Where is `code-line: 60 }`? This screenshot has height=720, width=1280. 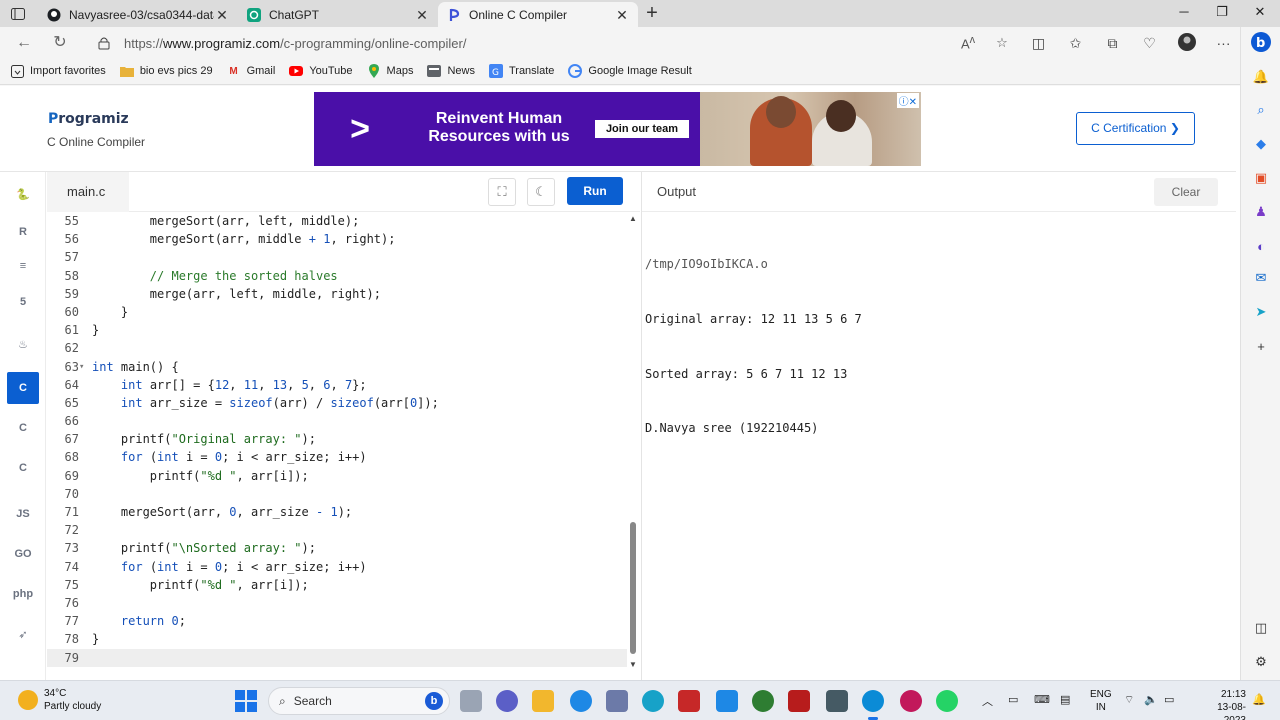
code-line: 60 } is located at coordinates (337, 312).